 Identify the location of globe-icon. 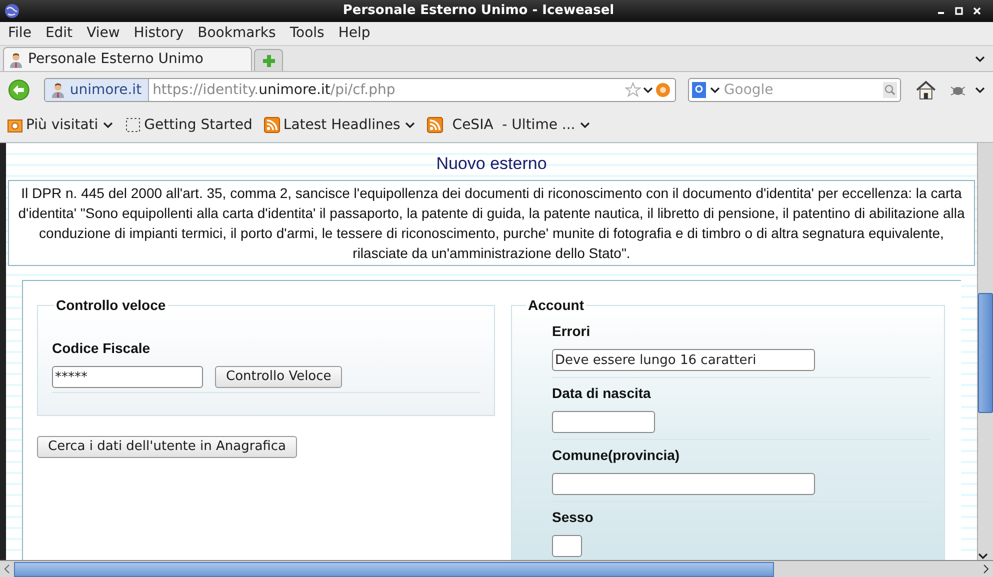
(12, 11).